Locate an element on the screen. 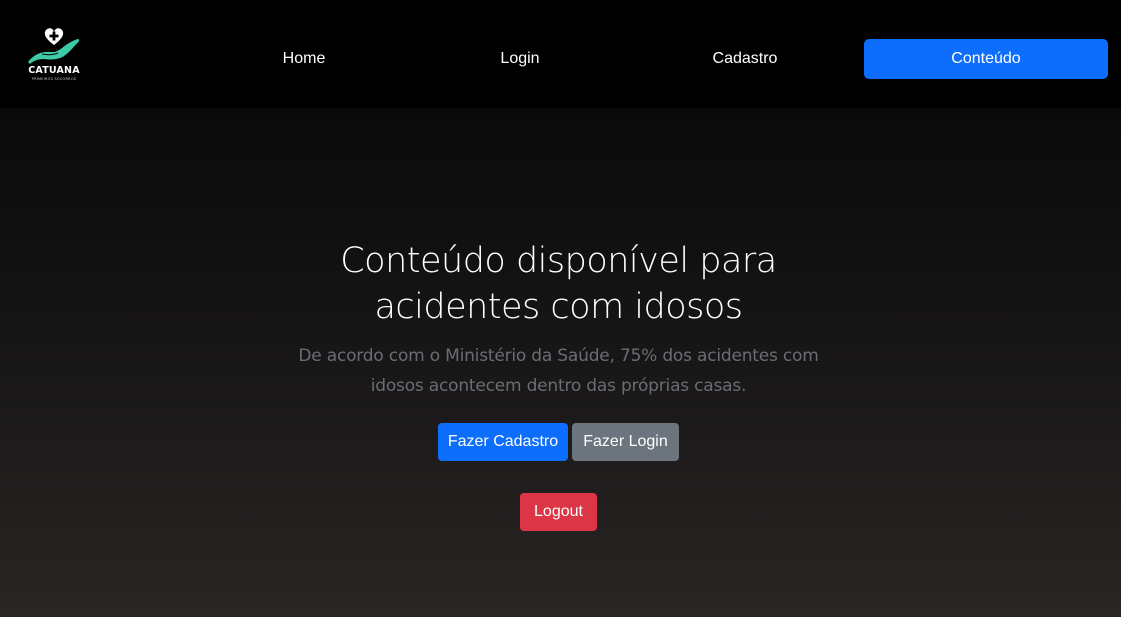  brand-logo: CATUANA PRIMEIROS SOCORROS is located at coordinates (54, 55).